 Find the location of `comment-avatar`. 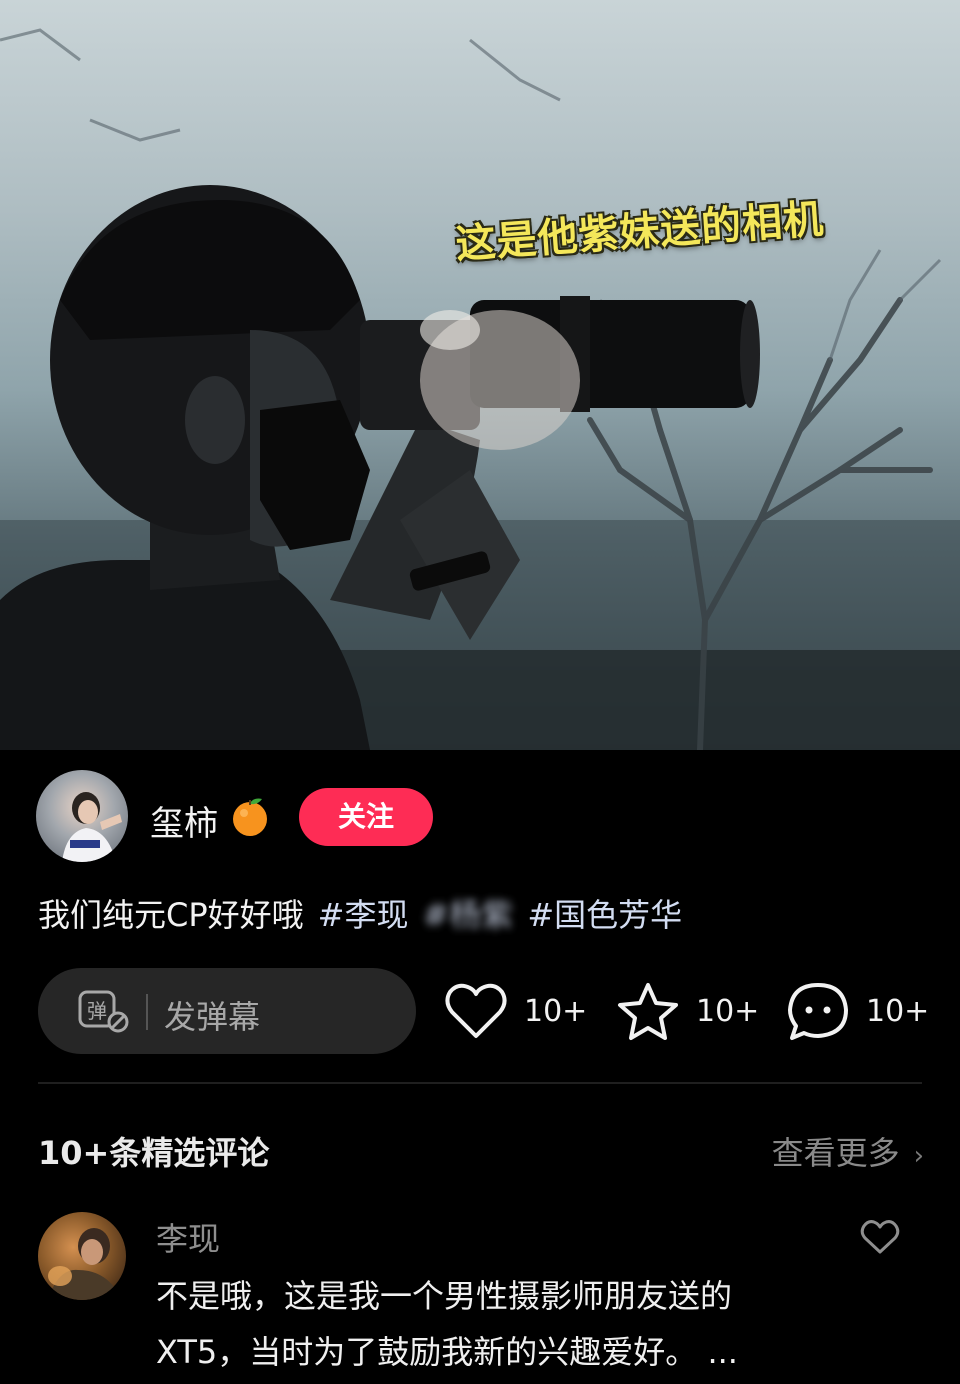

comment-avatar is located at coordinates (82, 1256).